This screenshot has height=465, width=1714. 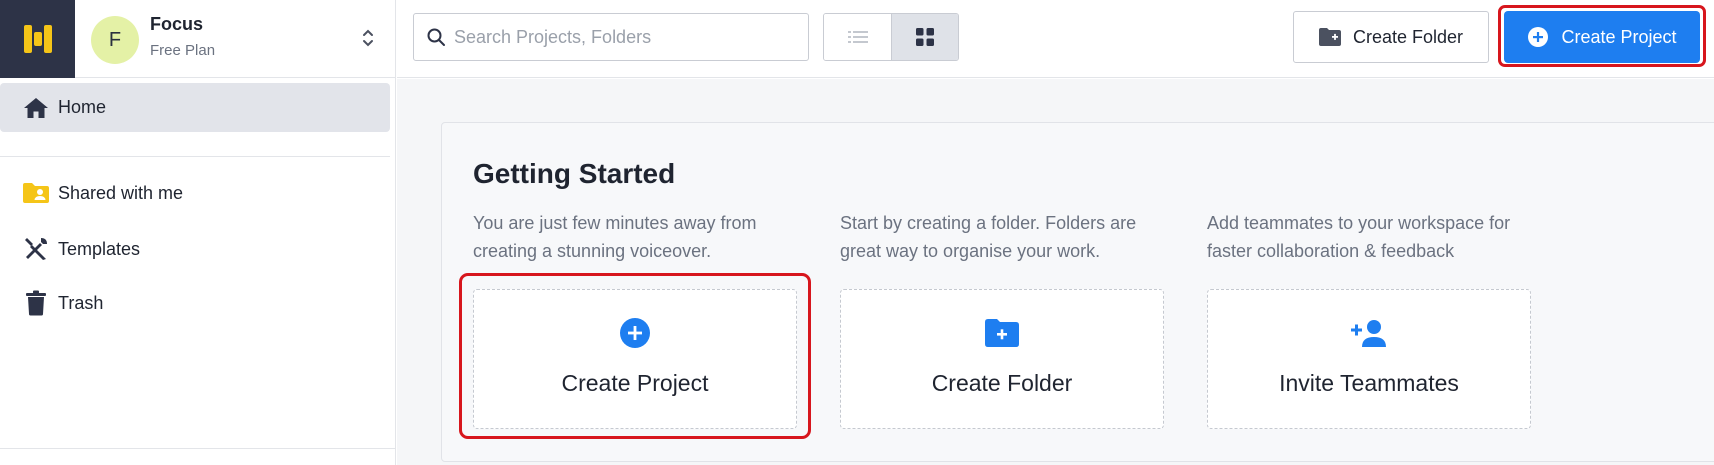 What do you see at coordinates (115, 40) in the screenshot?
I see `workspace-avatar: F` at bounding box center [115, 40].